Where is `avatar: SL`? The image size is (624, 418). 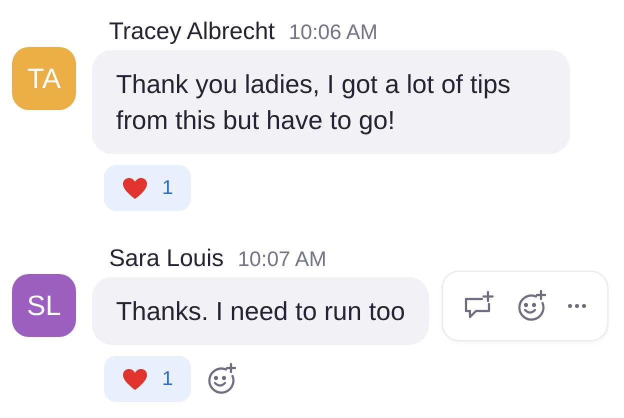
avatar: SL is located at coordinates (44, 305).